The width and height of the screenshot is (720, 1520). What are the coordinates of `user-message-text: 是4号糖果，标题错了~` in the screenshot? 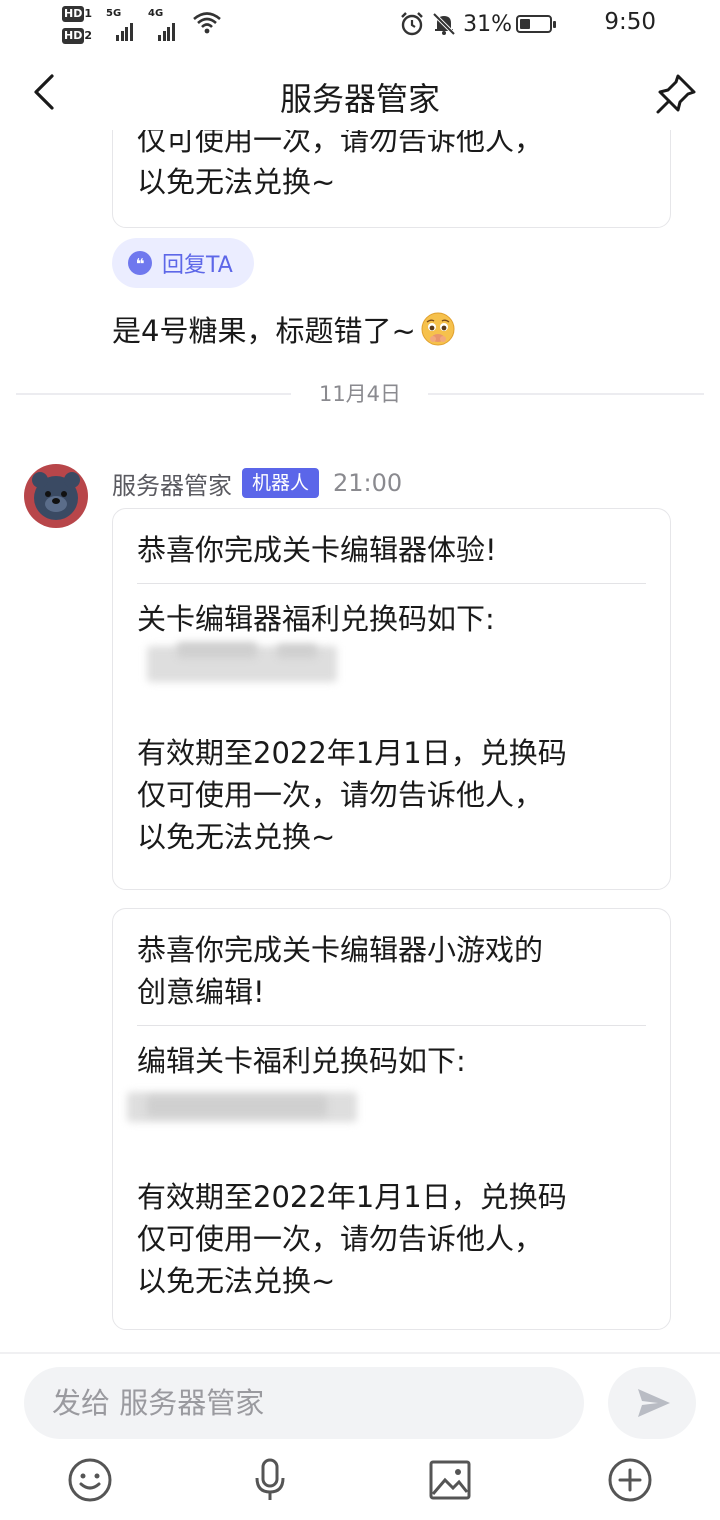 It's located at (264, 331).